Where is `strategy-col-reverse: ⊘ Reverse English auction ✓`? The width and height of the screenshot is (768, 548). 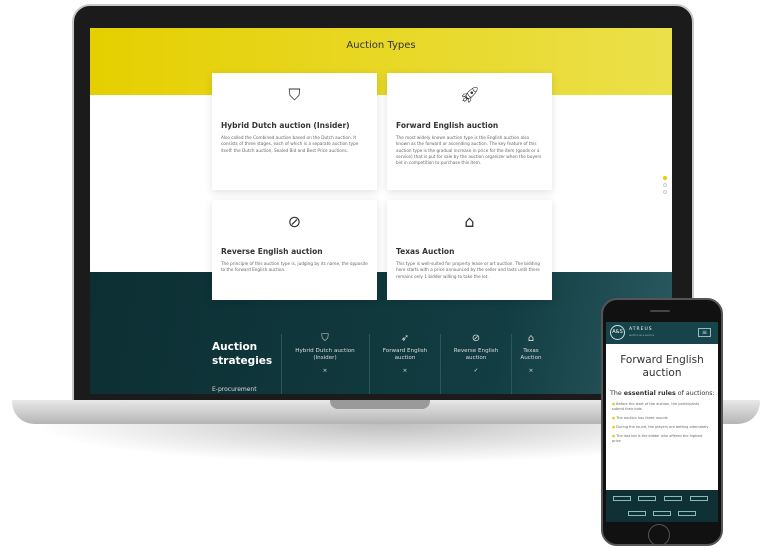
strategy-col-reverse: ⊘ Reverse English auction ✓ is located at coordinates (476, 354).